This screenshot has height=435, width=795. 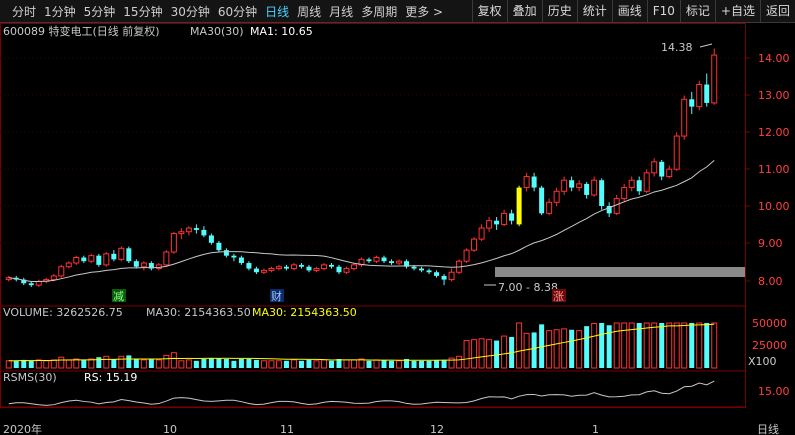 What do you see at coordinates (22, 428) in the screenshot?
I see `xaxis-label: 2020年` at bounding box center [22, 428].